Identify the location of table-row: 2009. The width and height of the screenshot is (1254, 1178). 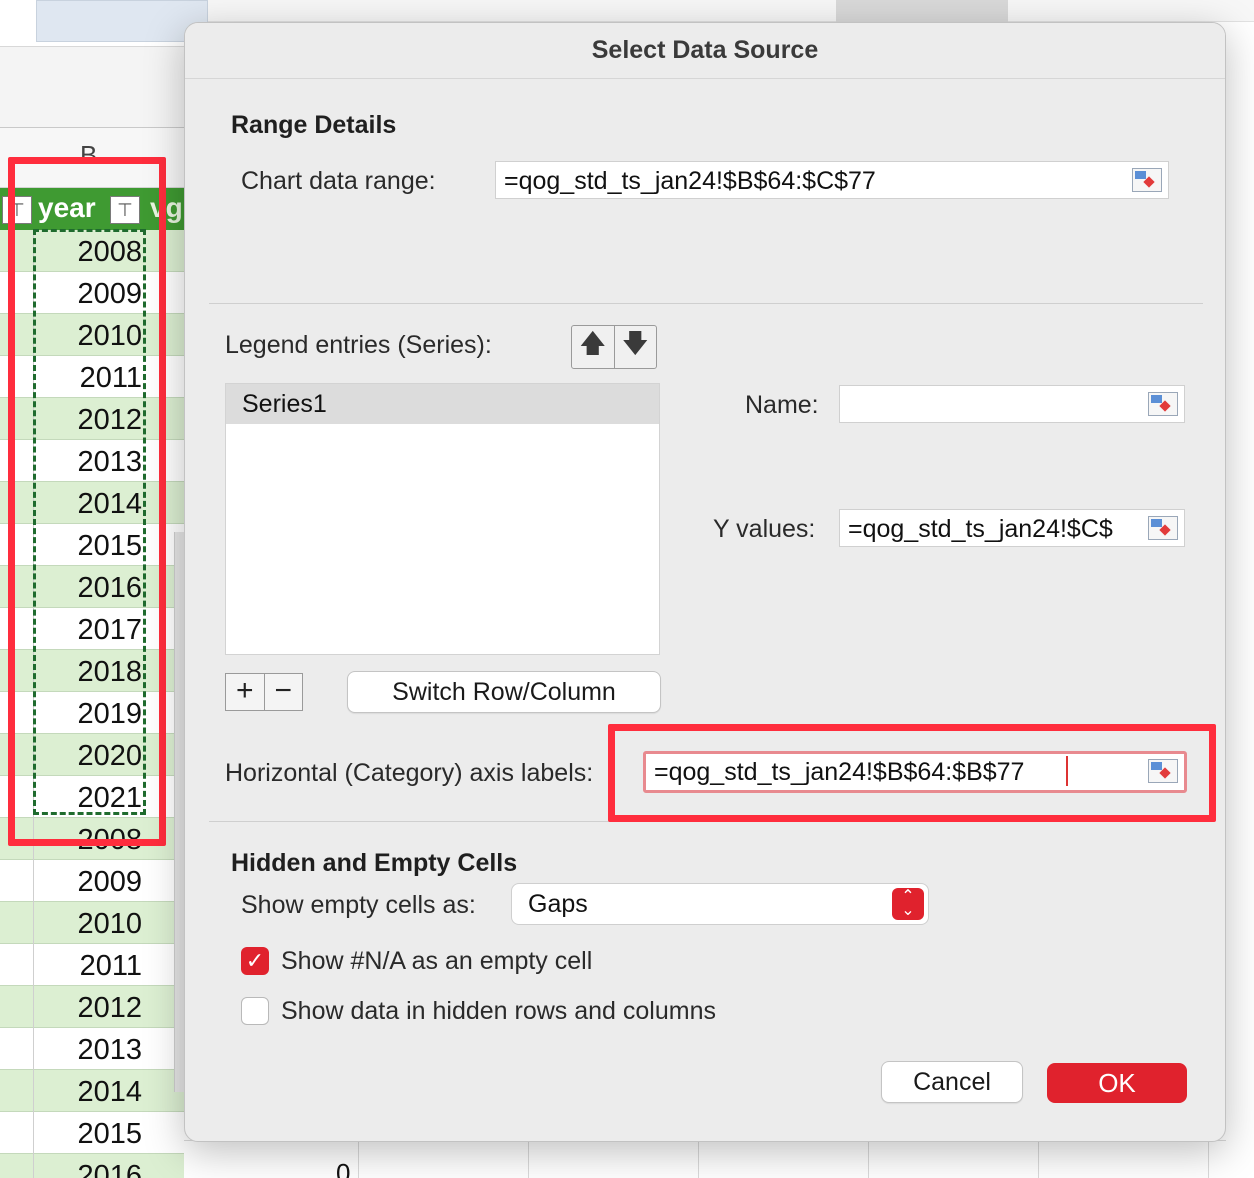
(92, 881).